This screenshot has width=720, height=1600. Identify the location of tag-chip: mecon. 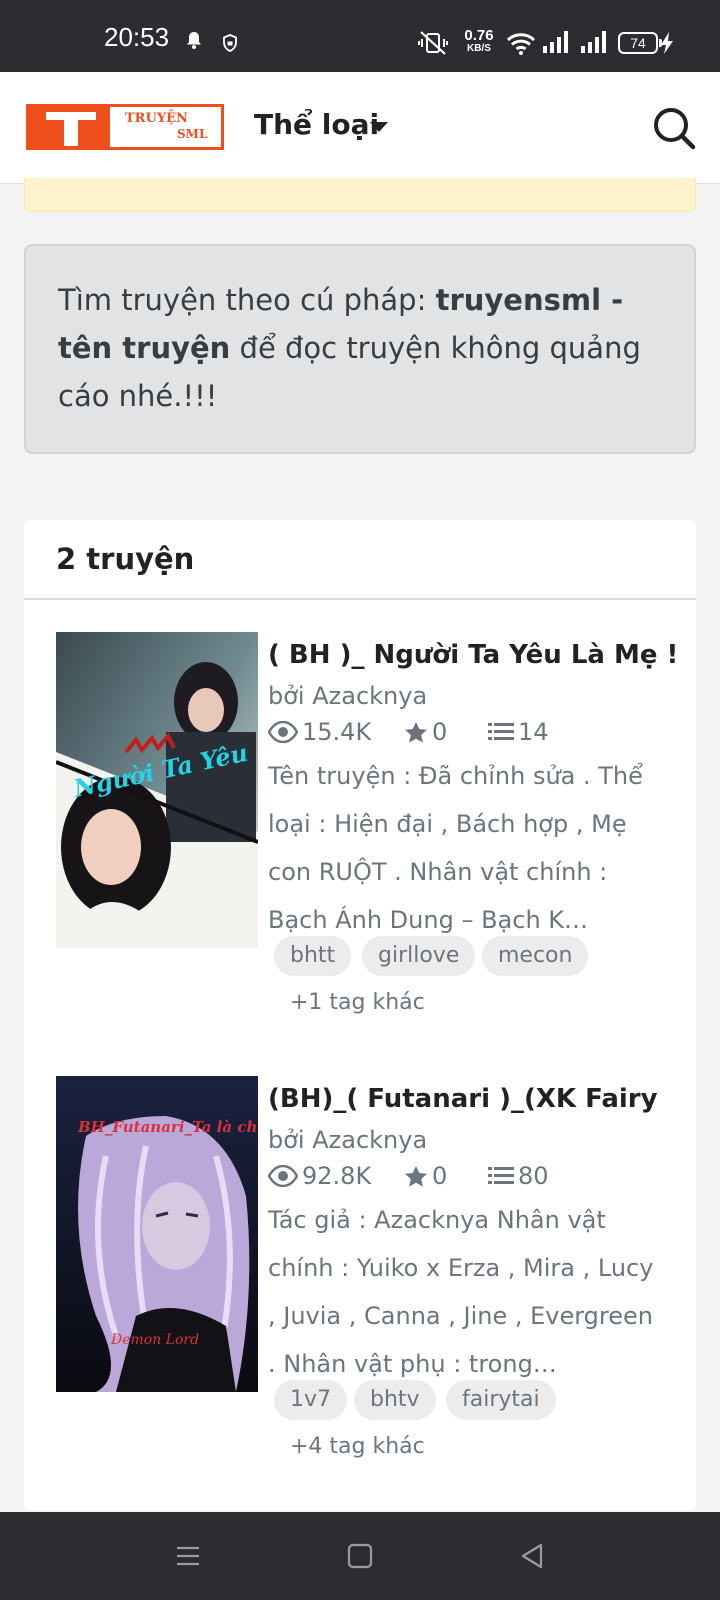
(535, 956).